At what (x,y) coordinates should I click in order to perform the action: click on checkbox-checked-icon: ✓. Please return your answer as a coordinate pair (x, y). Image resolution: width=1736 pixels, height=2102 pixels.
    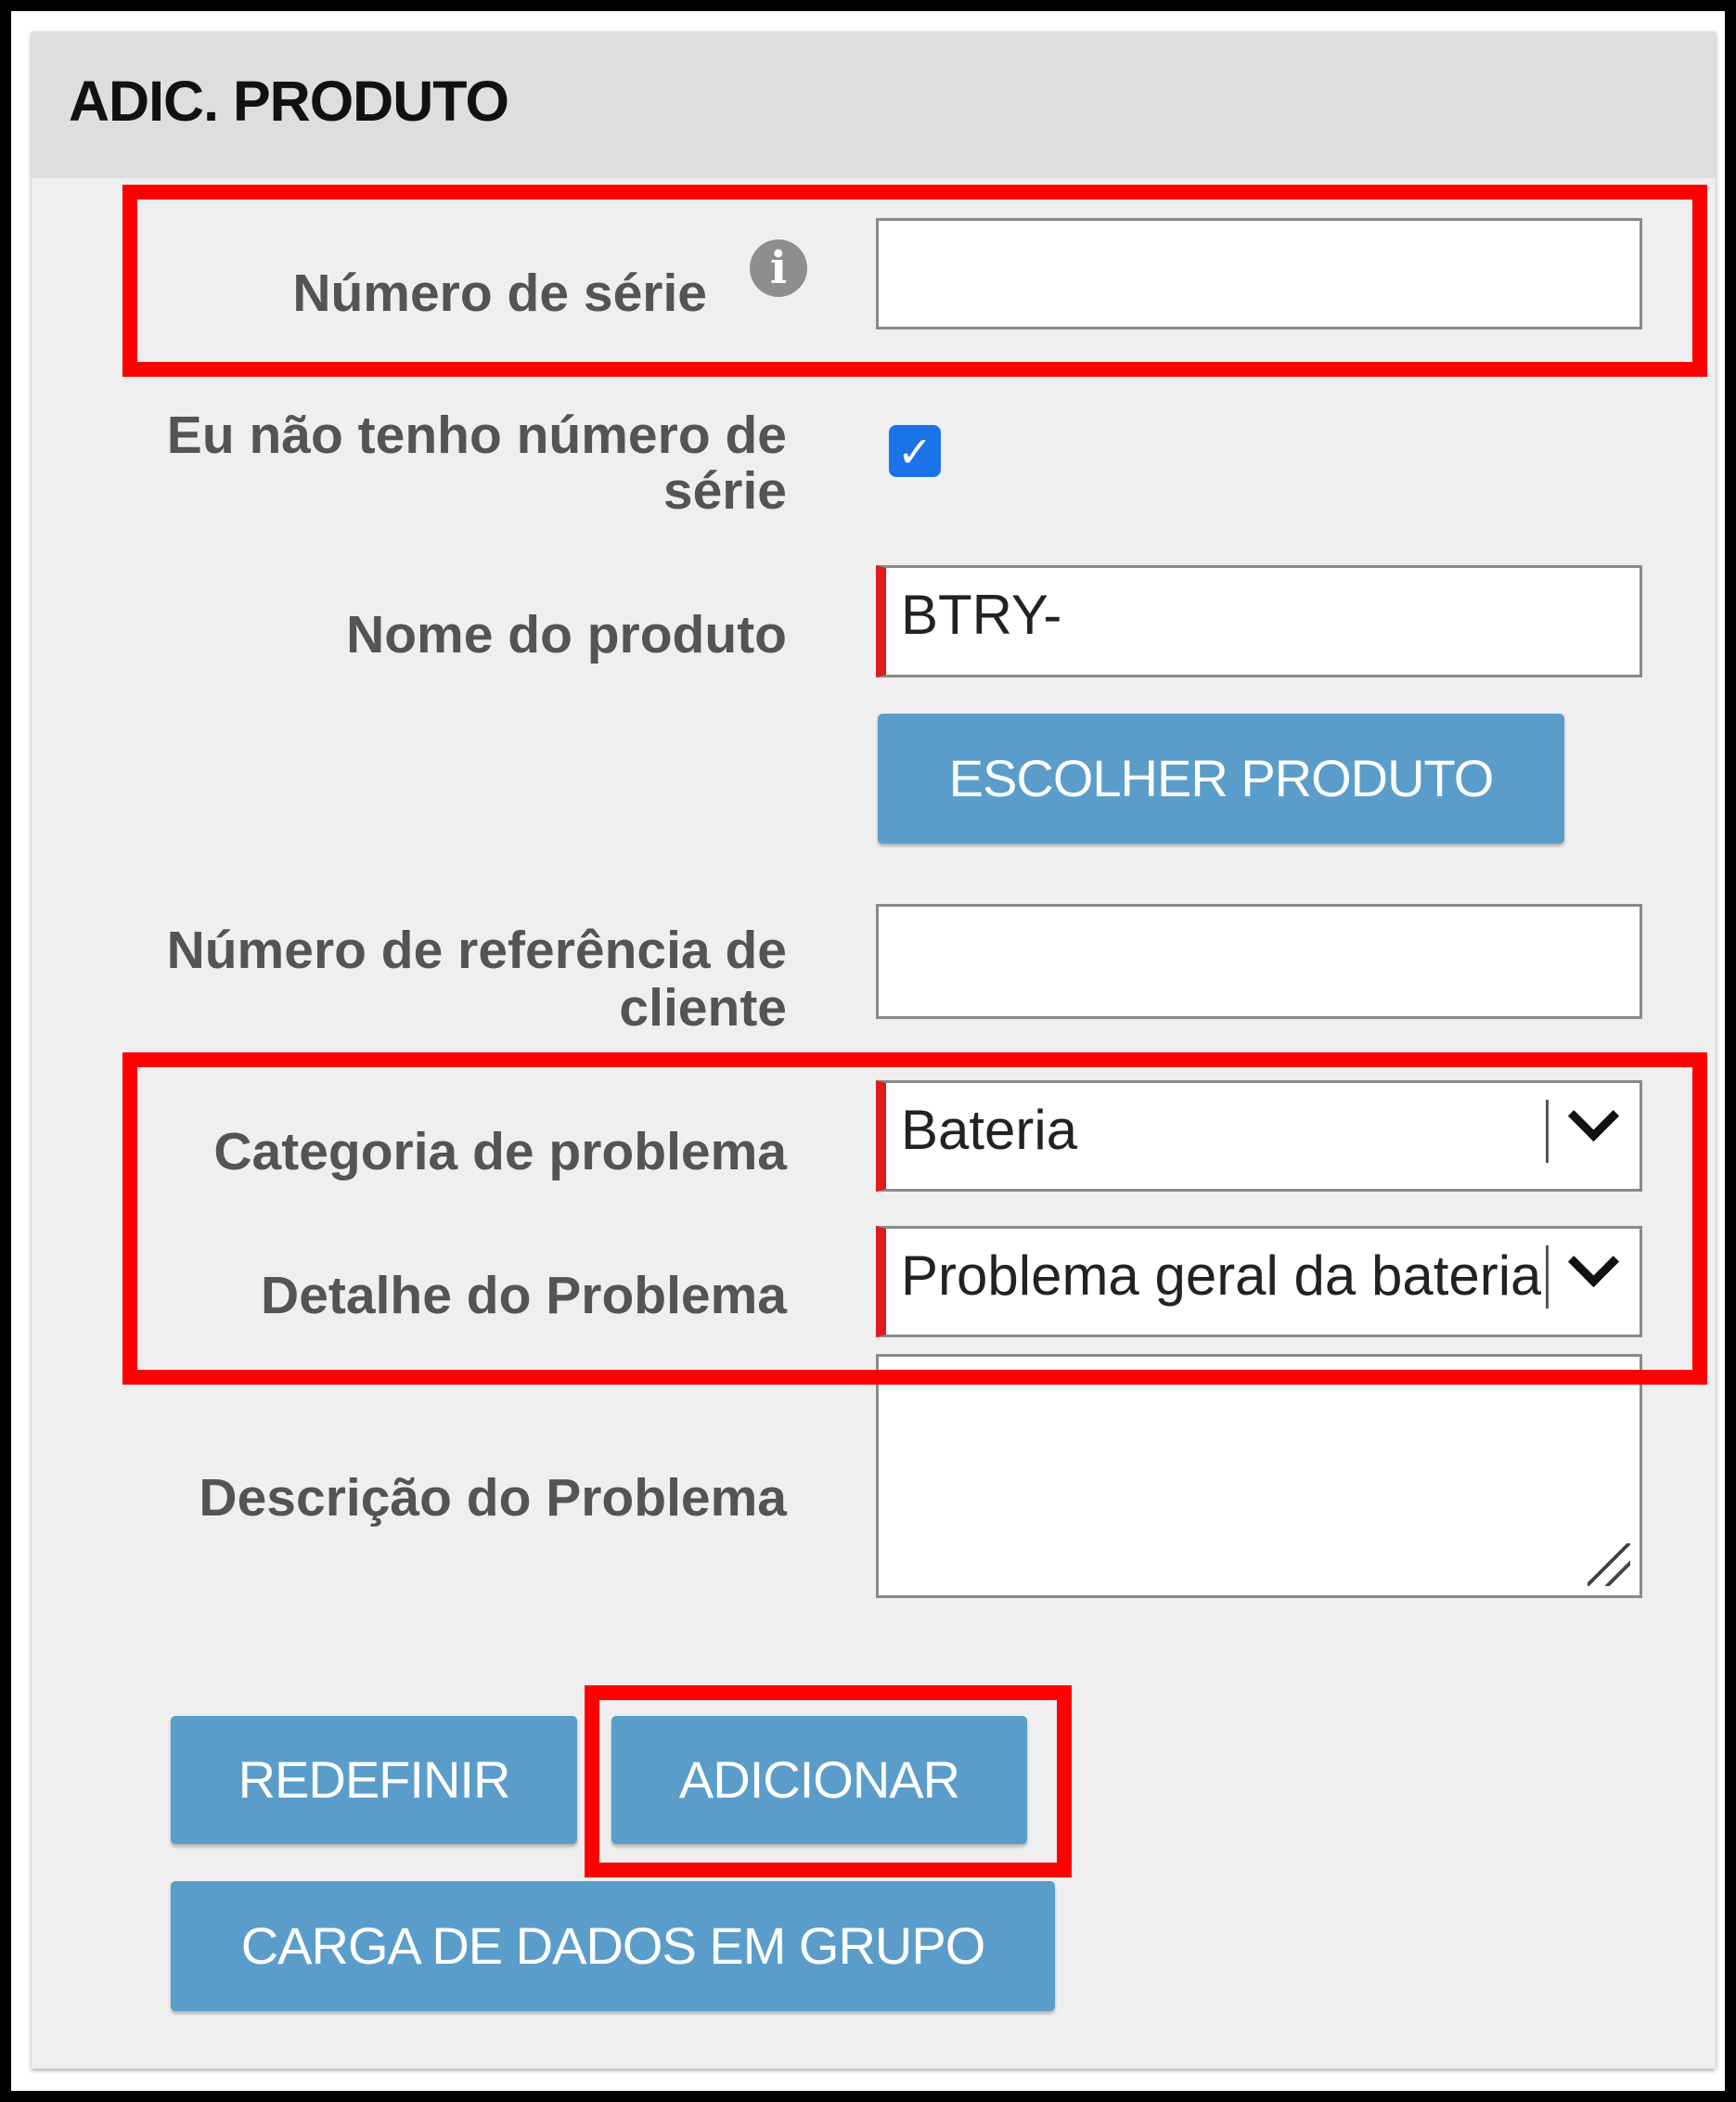
    Looking at the image, I should click on (914, 452).